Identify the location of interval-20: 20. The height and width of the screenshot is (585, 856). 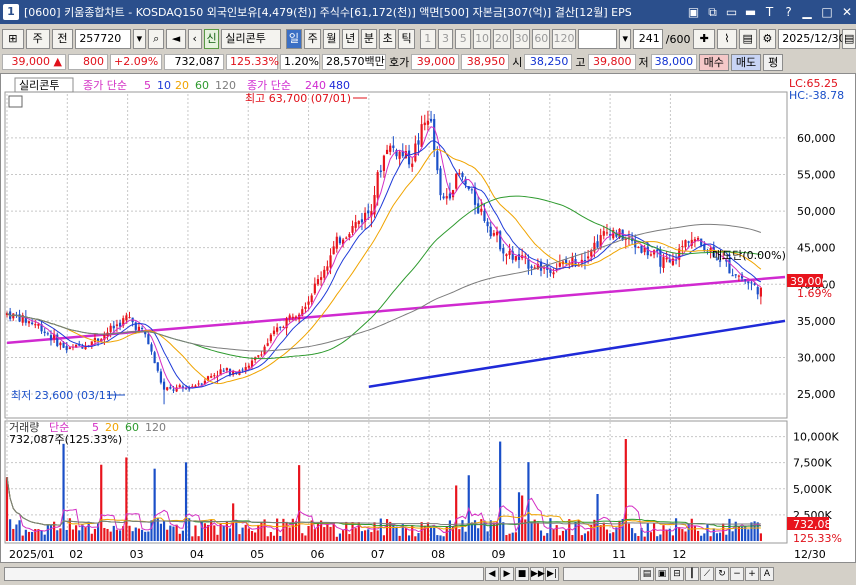
(501, 39).